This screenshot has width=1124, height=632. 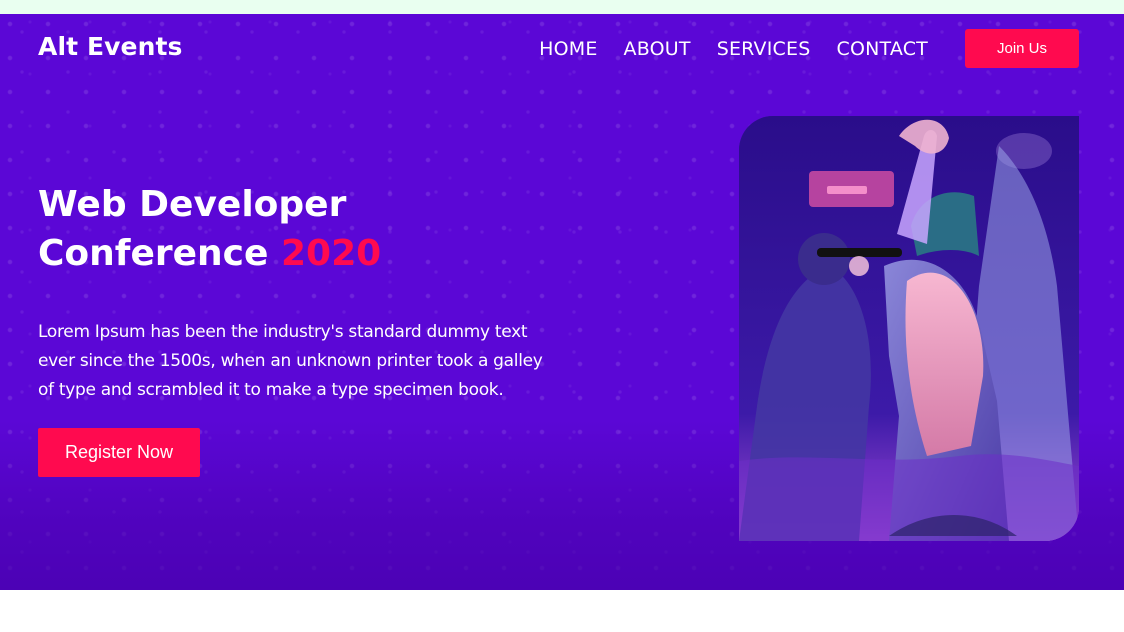 What do you see at coordinates (882, 49) in the screenshot?
I see `nav-link-contact: CONTACT` at bounding box center [882, 49].